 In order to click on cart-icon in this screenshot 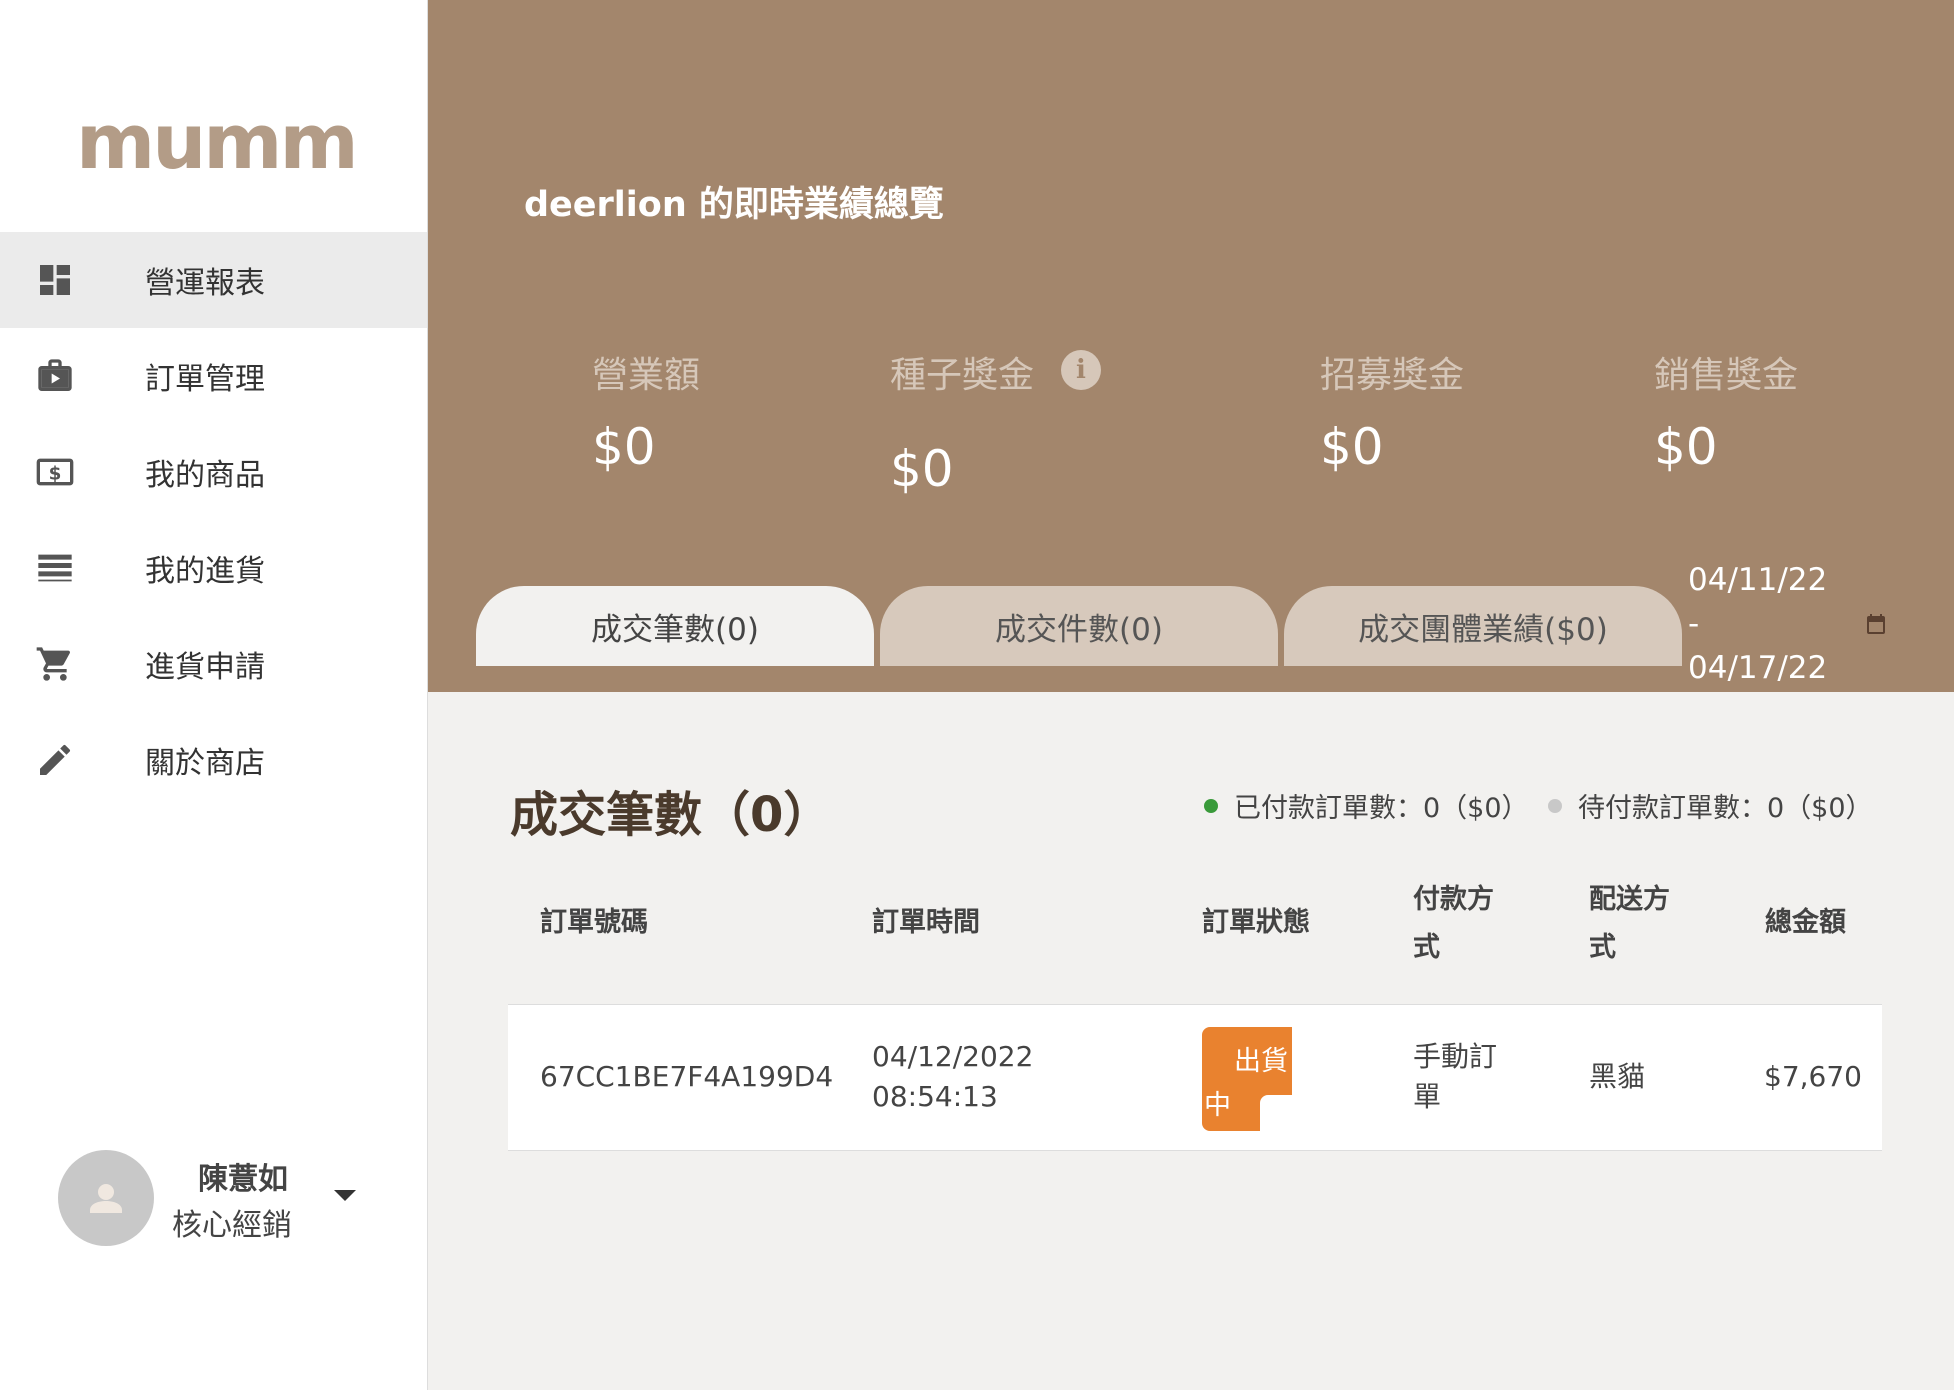, I will do `click(55, 664)`.